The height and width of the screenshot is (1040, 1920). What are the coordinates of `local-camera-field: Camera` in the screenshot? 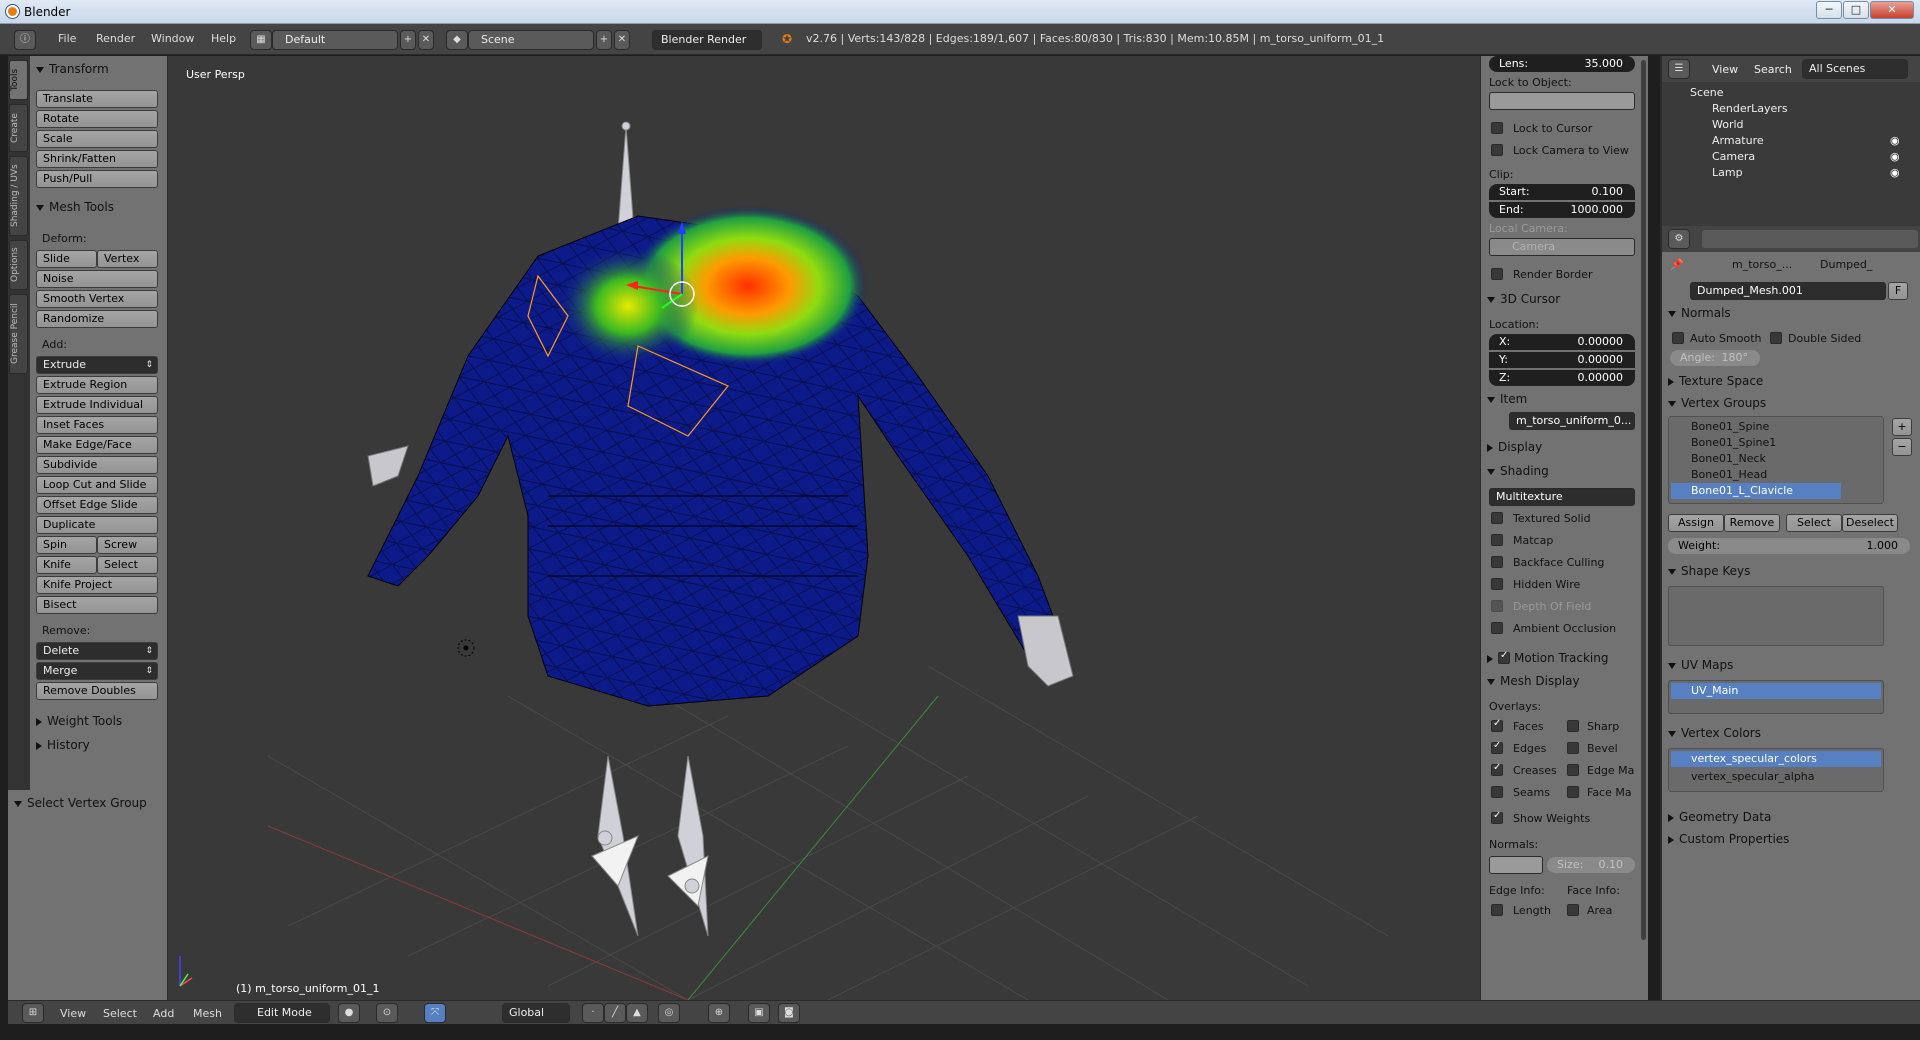 It's located at (1562, 247).